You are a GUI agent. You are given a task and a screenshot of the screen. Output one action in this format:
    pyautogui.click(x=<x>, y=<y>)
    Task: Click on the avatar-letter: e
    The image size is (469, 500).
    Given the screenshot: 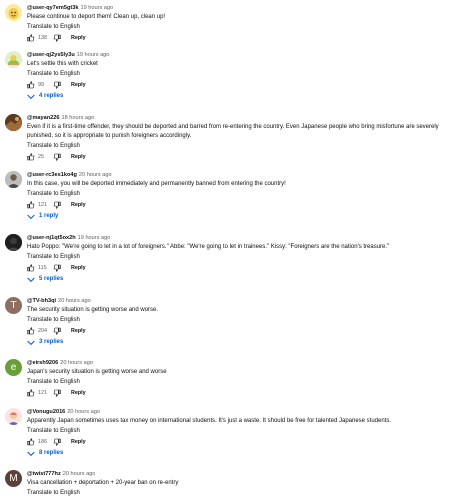 What is the action you would take?
    pyautogui.click(x=13, y=367)
    